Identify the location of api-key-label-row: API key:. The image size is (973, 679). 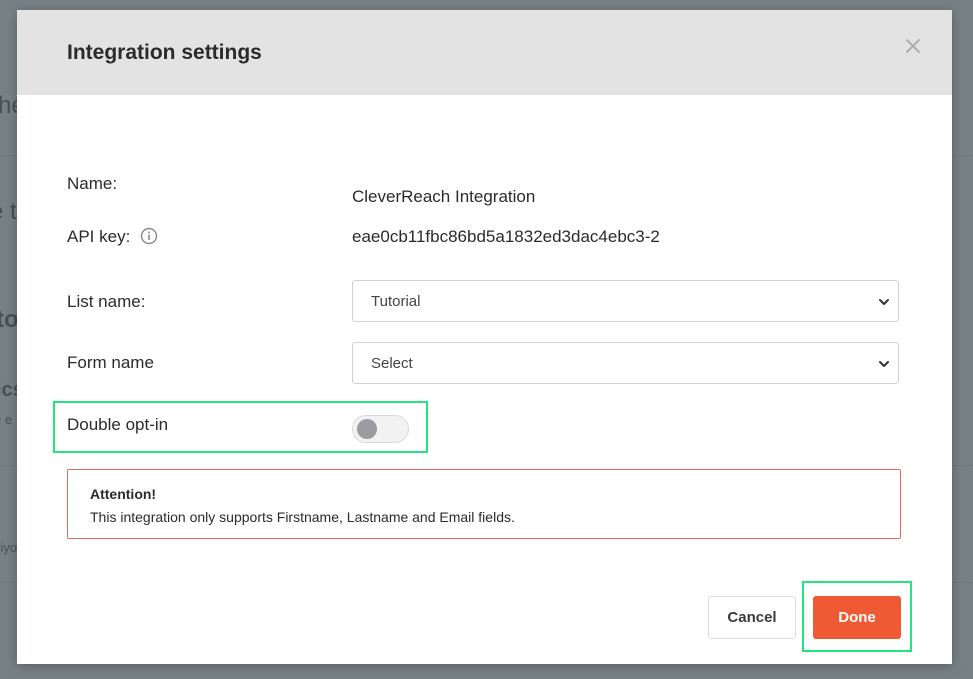
(112, 237).